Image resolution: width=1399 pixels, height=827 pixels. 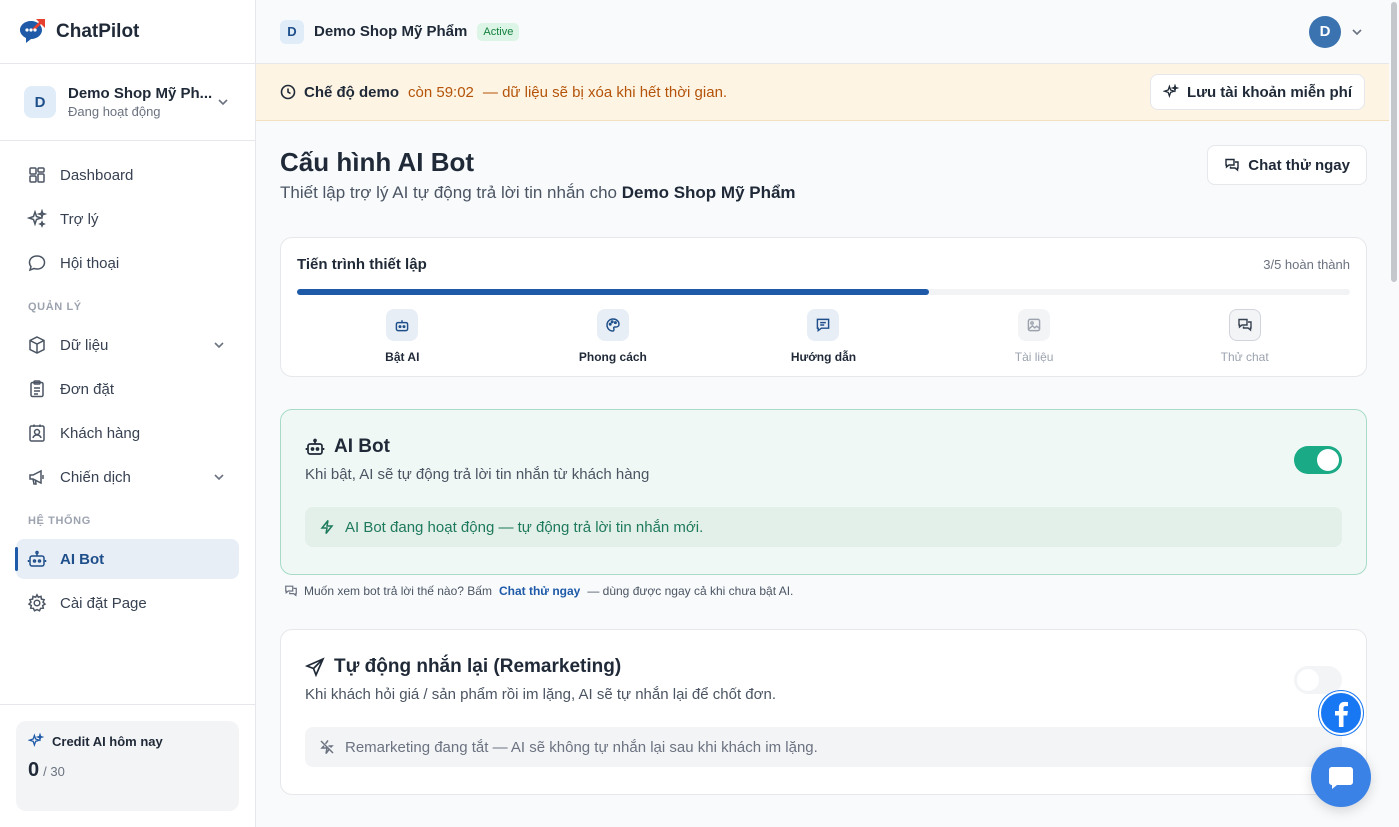 What do you see at coordinates (1269, 92) in the screenshot?
I see `save-account-label: Lưu tài khoản miễn phí` at bounding box center [1269, 92].